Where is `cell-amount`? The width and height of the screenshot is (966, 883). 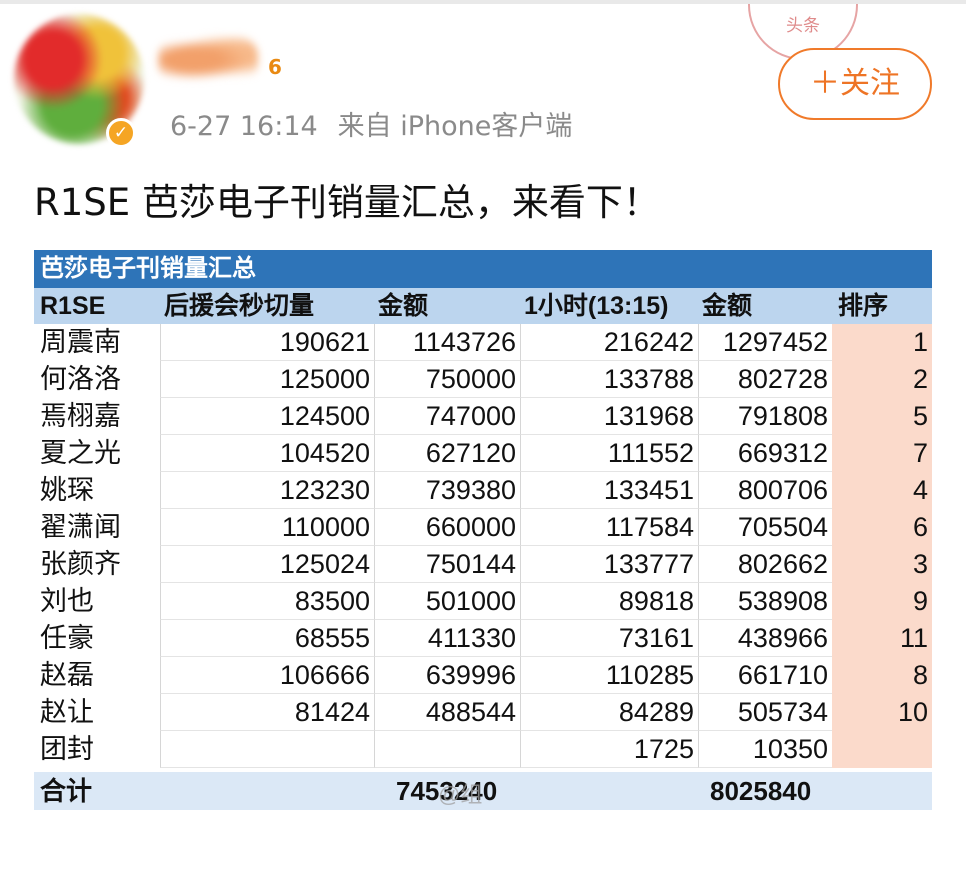 cell-amount is located at coordinates (447, 749).